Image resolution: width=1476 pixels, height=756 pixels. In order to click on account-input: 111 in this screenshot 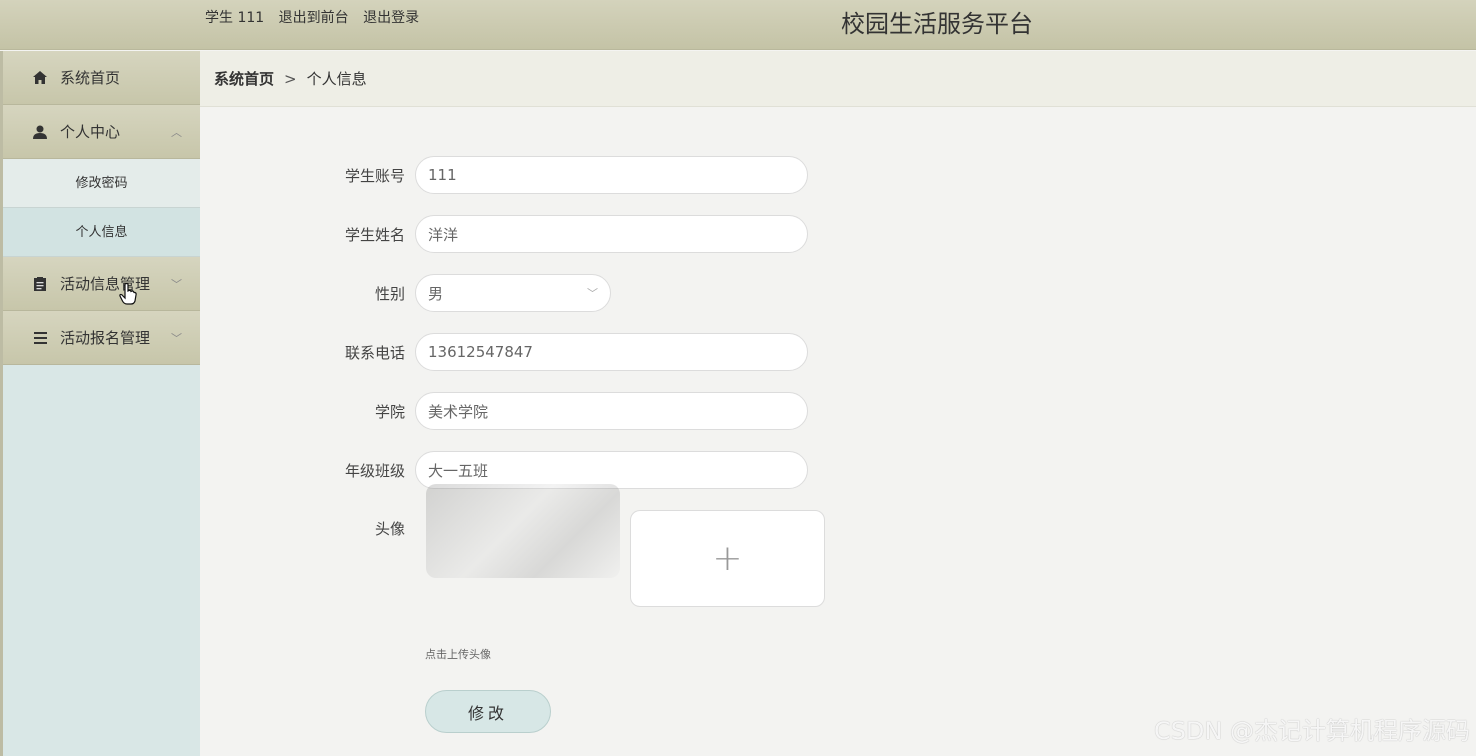, I will do `click(611, 175)`.